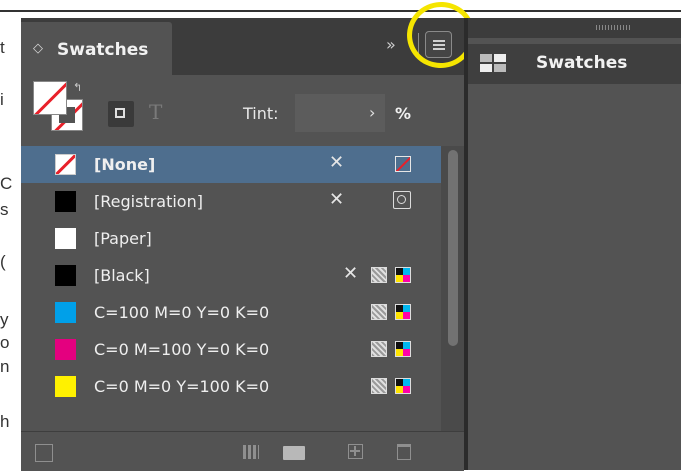 This screenshot has width=681, height=471. What do you see at coordinates (77, 87) in the screenshot?
I see `swap-fill-stroke-icon: ↰` at bounding box center [77, 87].